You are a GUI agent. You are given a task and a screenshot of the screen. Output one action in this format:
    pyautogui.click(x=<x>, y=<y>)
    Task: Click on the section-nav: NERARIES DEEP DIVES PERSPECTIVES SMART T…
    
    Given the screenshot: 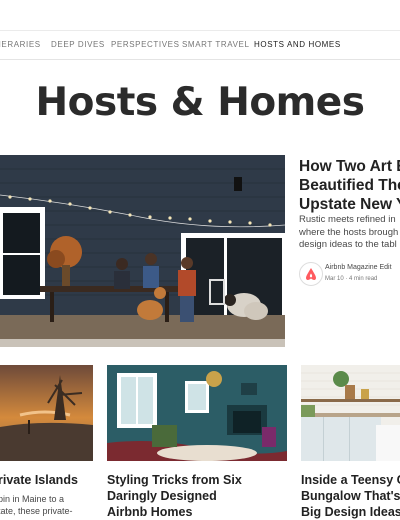 What is the action you would take?
    pyautogui.click(x=200, y=45)
    